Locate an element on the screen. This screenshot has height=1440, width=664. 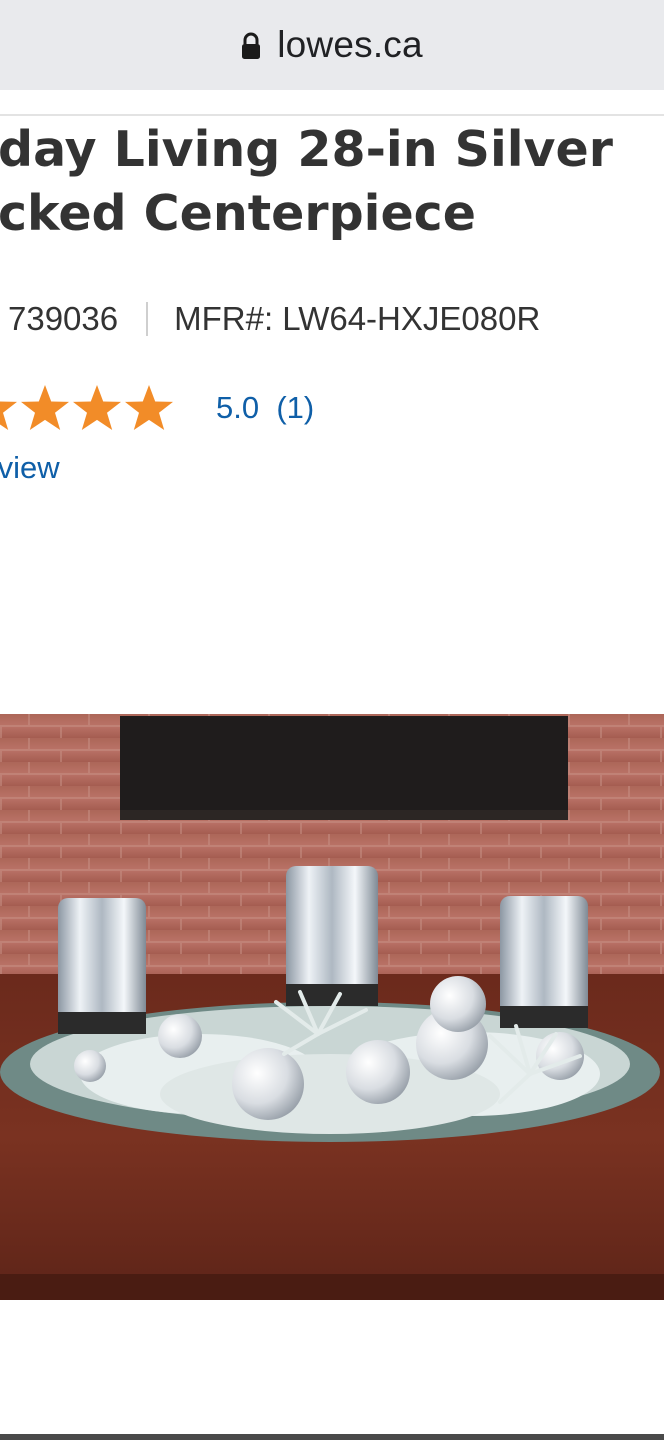
write-review-link-label: review is located at coordinates (30, 467).